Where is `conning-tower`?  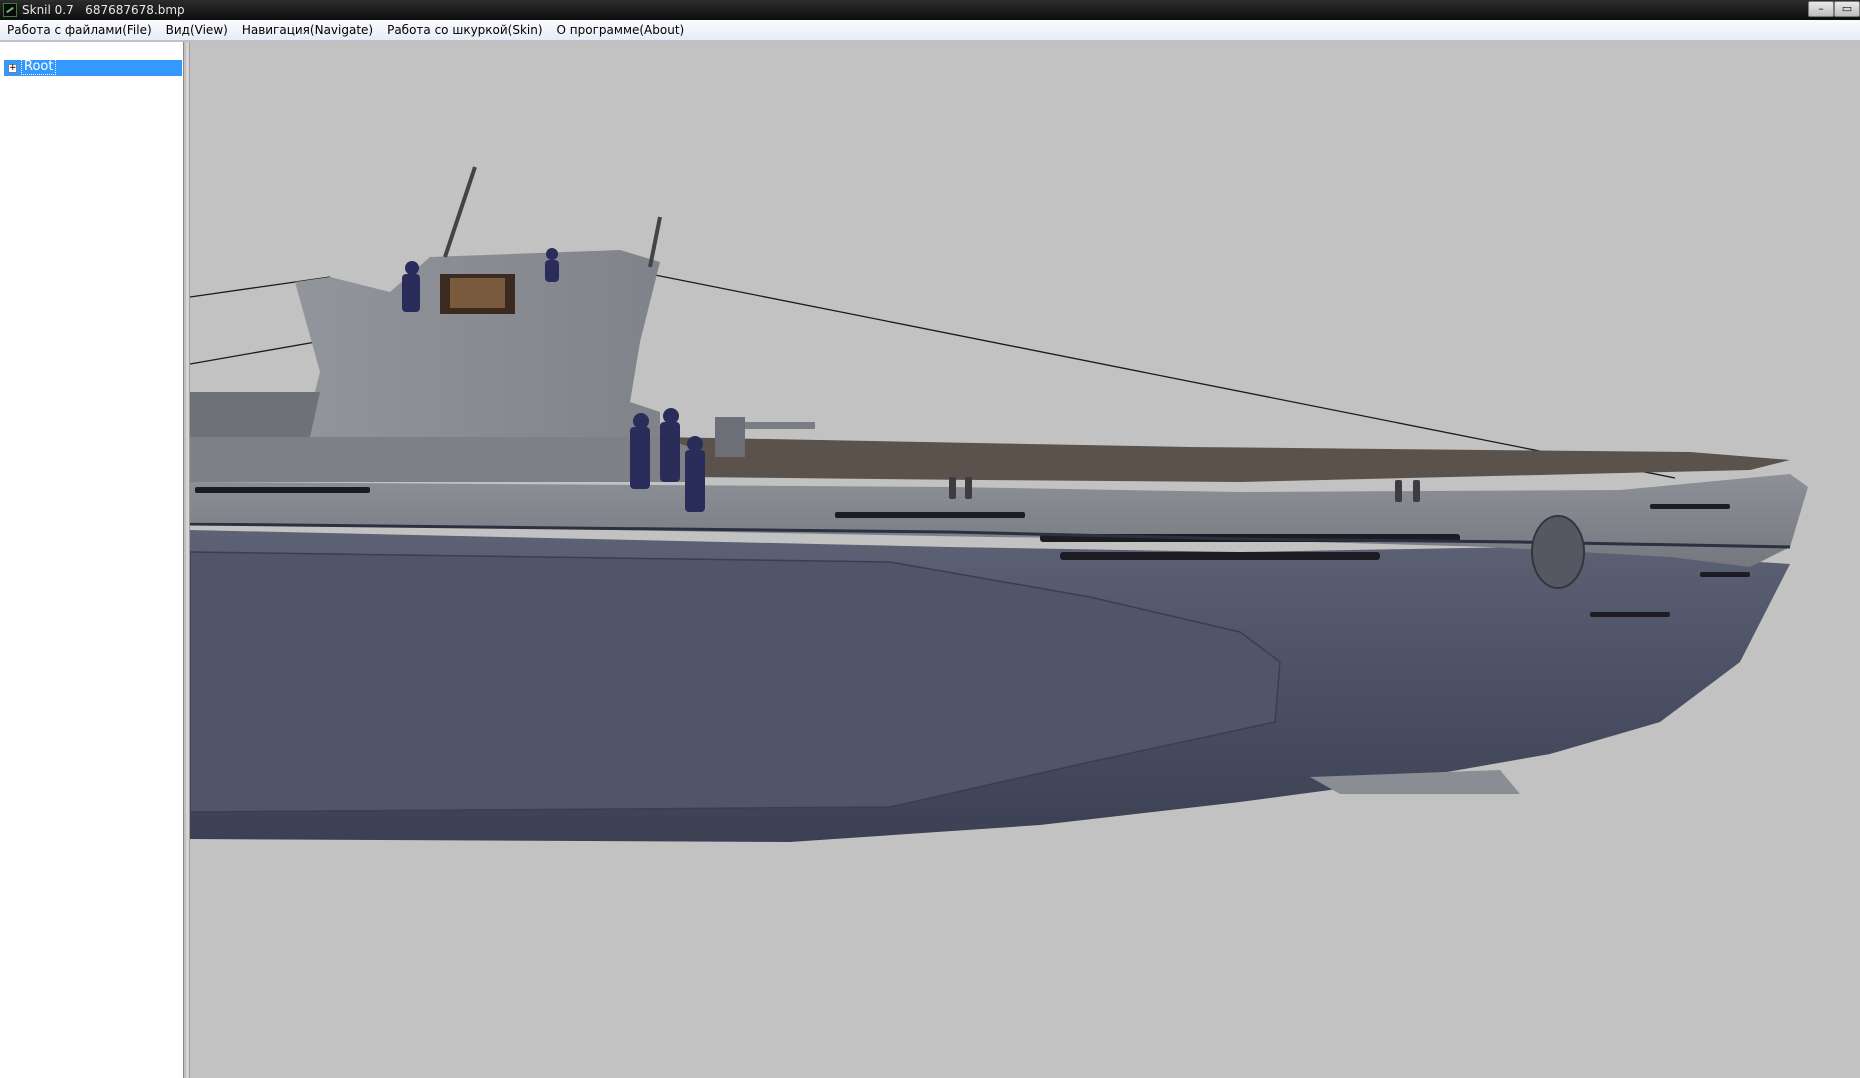 conning-tower is located at coordinates (440, 366).